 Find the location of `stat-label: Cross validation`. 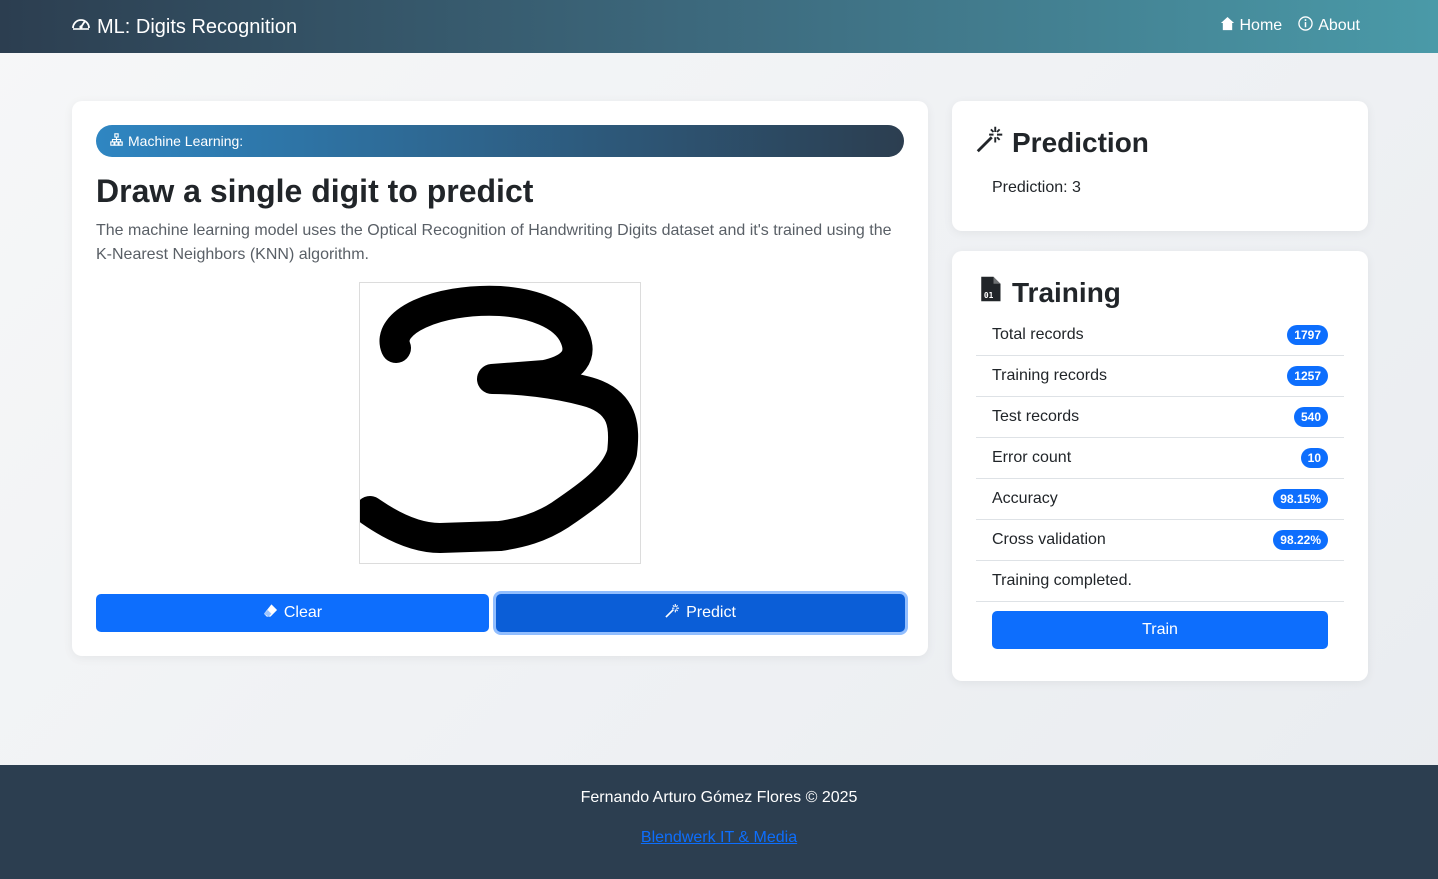

stat-label: Cross validation is located at coordinates (1049, 539).